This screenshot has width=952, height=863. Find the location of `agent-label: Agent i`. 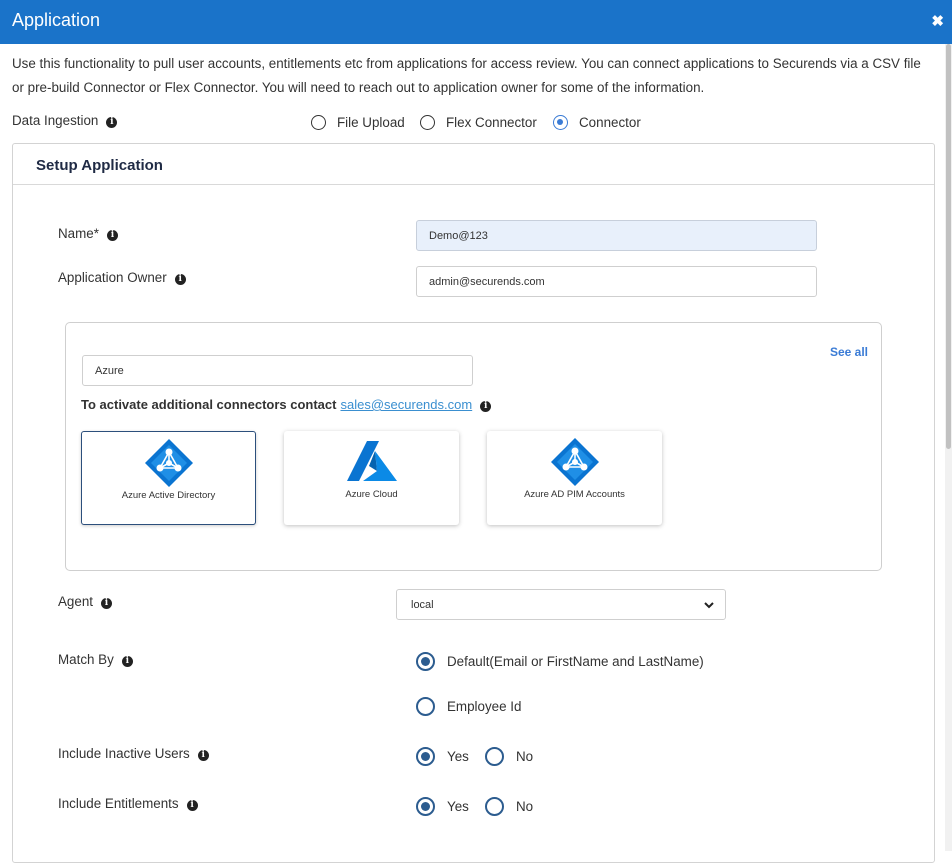

agent-label: Agent i is located at coordinates (85, 601).